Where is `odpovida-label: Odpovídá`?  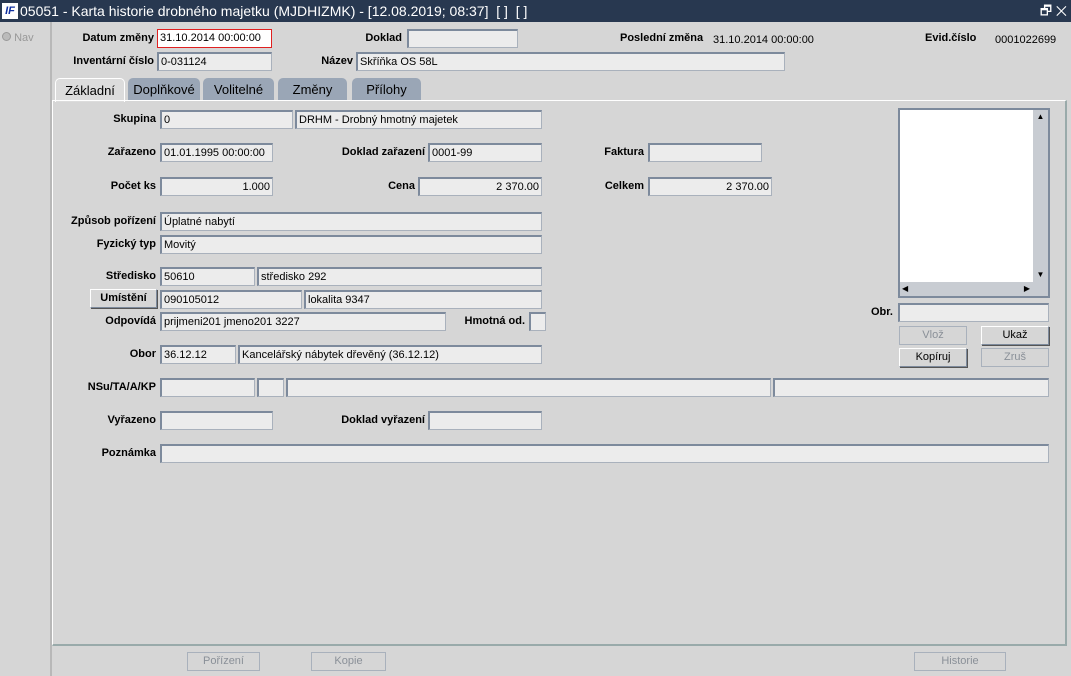 odpovida-label: Odpovídá is located at coordinates (130, 321).